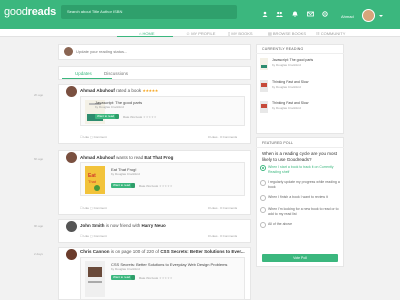 This screenshot has height=300, width=400. Describe the element at coordinates (83, 73) in the screenshot. I see `tab-updates: Updates` at that location.